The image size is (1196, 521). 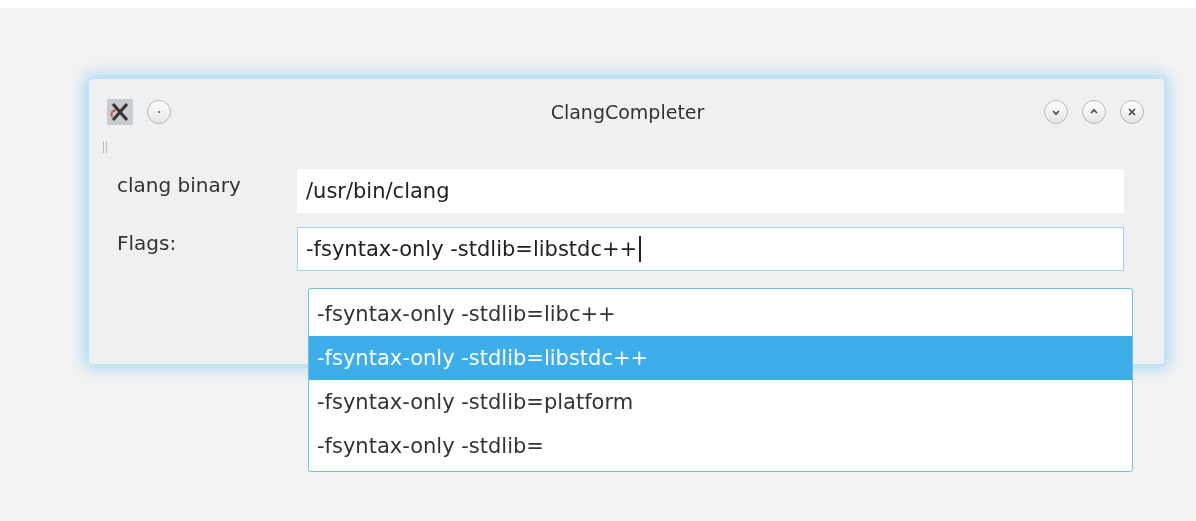 What do you see at coordinates (720, 446) in the screenshot?
I see `completion-item: -fsyntax-only -stdlib=` at bounding box center [720, 446].